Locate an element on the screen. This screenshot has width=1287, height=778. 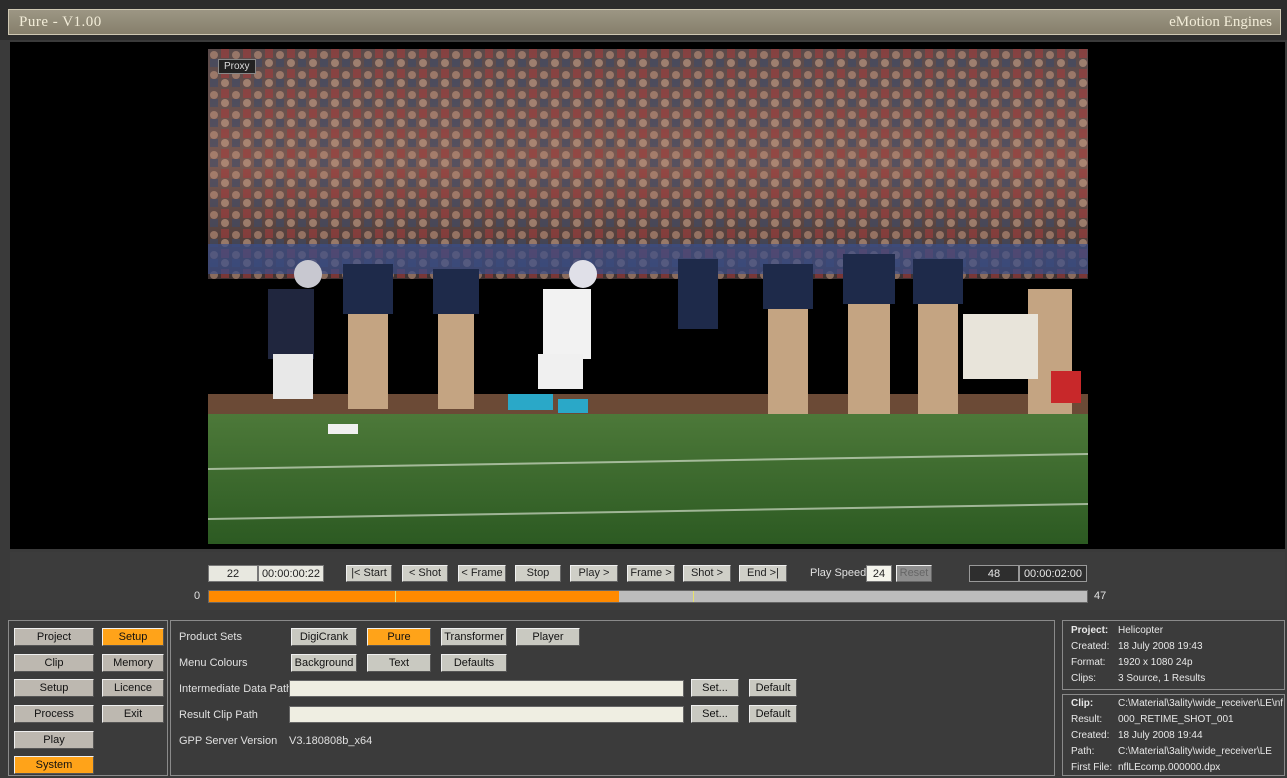
nav-project-button: Project is located at coordinates (54, 637).